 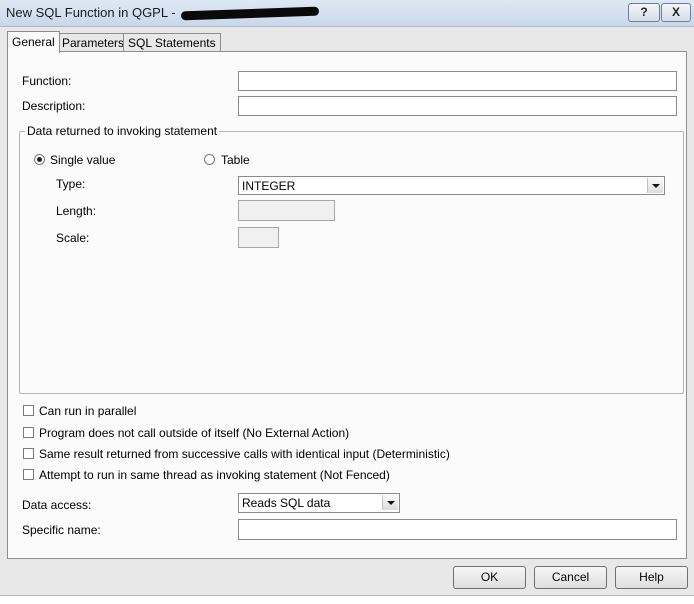 What do you see at coordinates (644, 12) in the screenshot?
I see `title-help-button: ?` at bounding box center [644, 12].